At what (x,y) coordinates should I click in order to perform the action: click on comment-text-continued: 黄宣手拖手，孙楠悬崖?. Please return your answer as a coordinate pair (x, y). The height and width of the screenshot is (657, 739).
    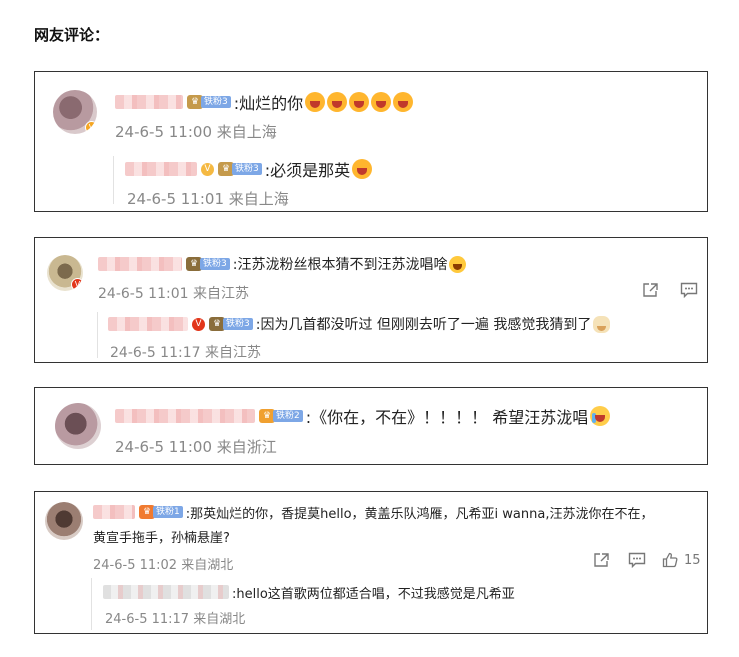
    Looking at the image, I should click on (161, 538).